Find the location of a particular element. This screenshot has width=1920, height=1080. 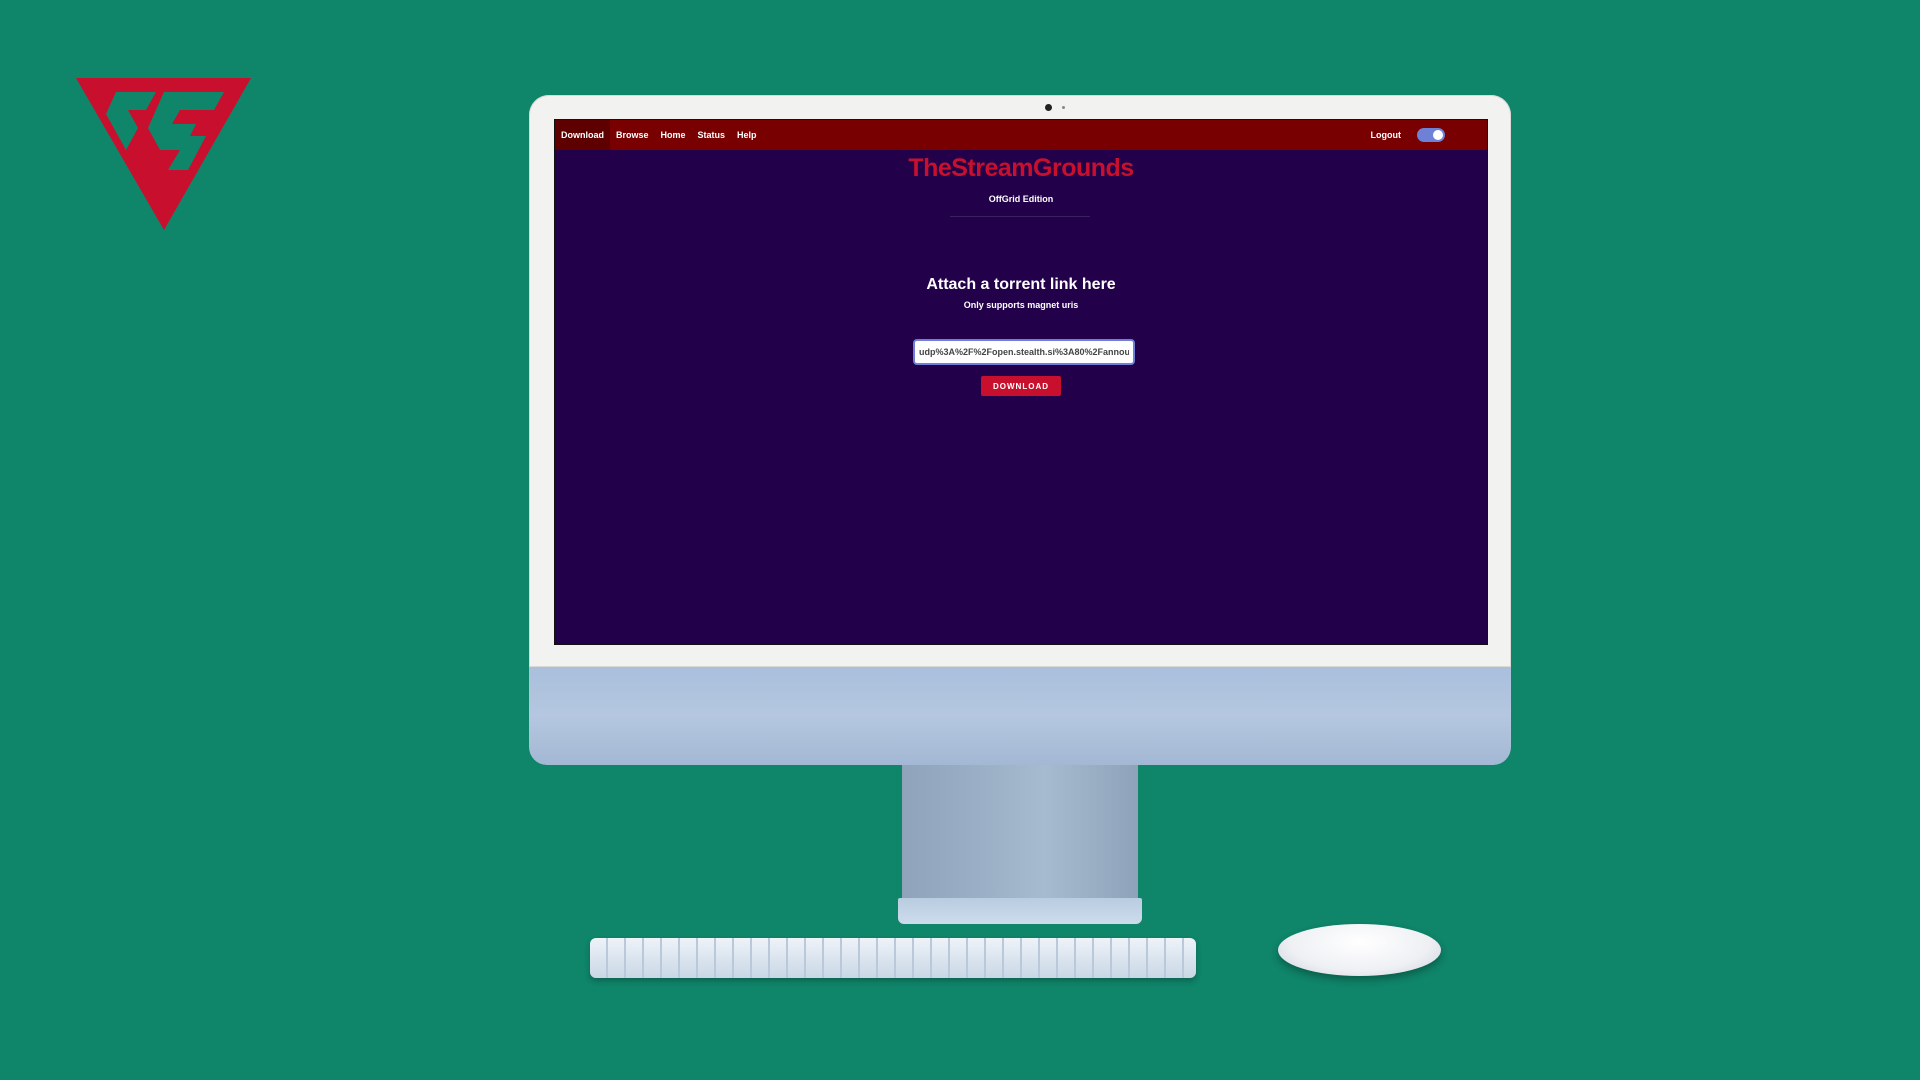

divider is located at coordinates (1020, 216).